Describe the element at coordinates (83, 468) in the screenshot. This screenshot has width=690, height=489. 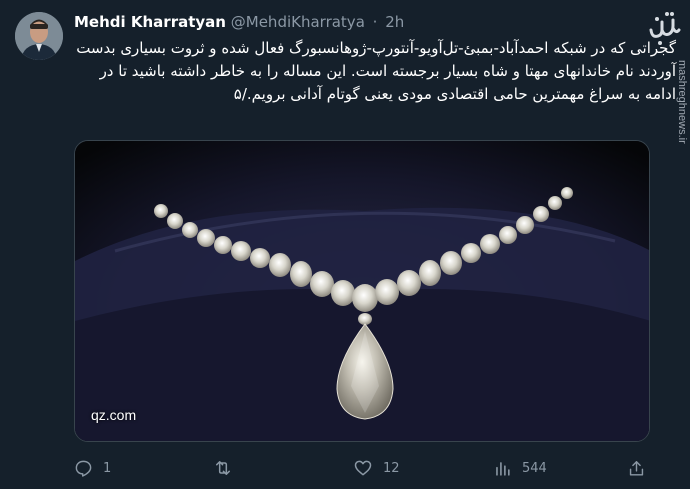
I see `reply-icon` at that location.